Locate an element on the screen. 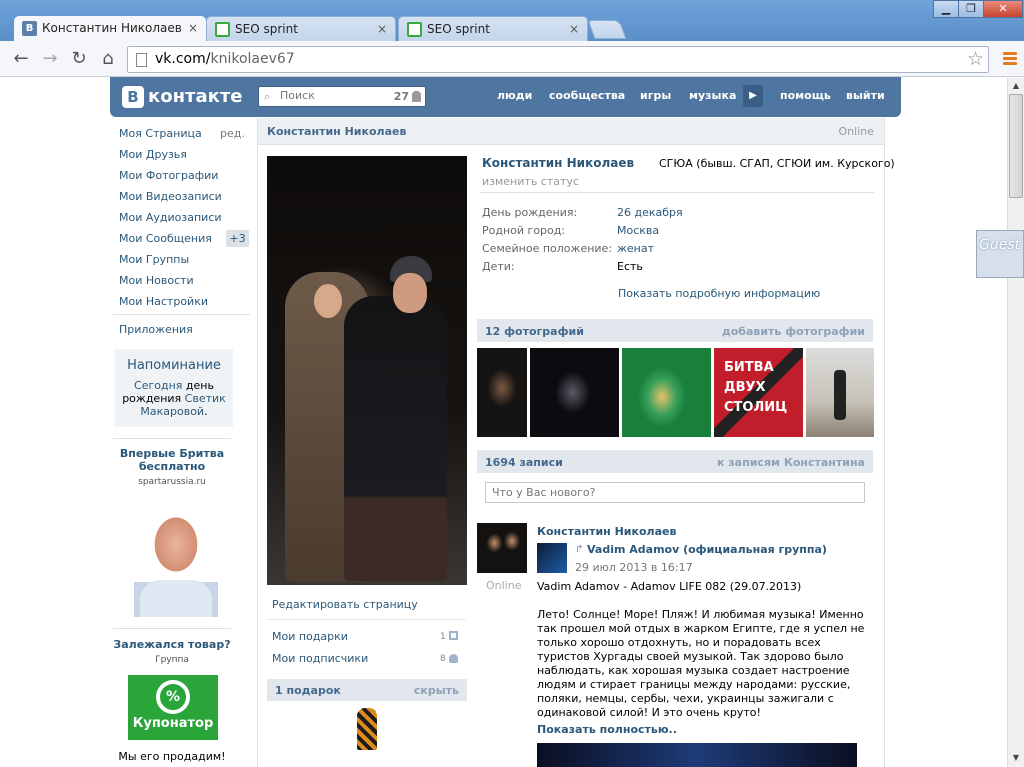 Image resolution: width=1024 pixels, height=767 pixels. menu-my-groups: Мои Группы is located at coordinates (154, 259).